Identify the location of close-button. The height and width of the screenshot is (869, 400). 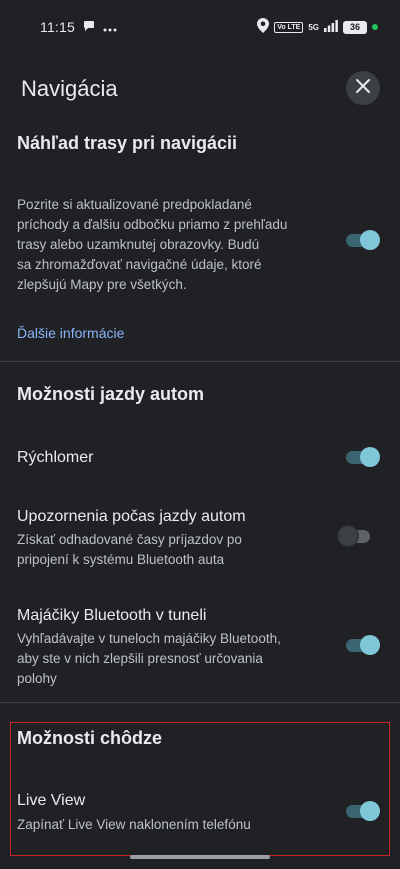
(363, 88).